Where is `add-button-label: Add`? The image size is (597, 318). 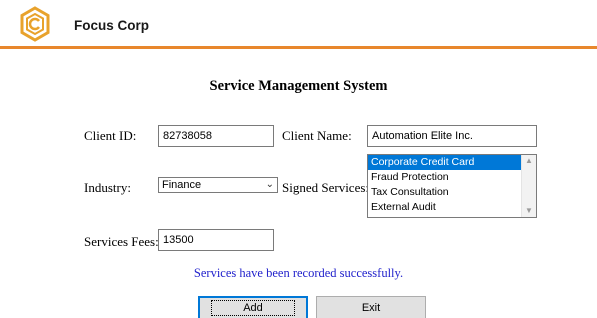 add-button-label: Add is located at coordinates (253, 308).